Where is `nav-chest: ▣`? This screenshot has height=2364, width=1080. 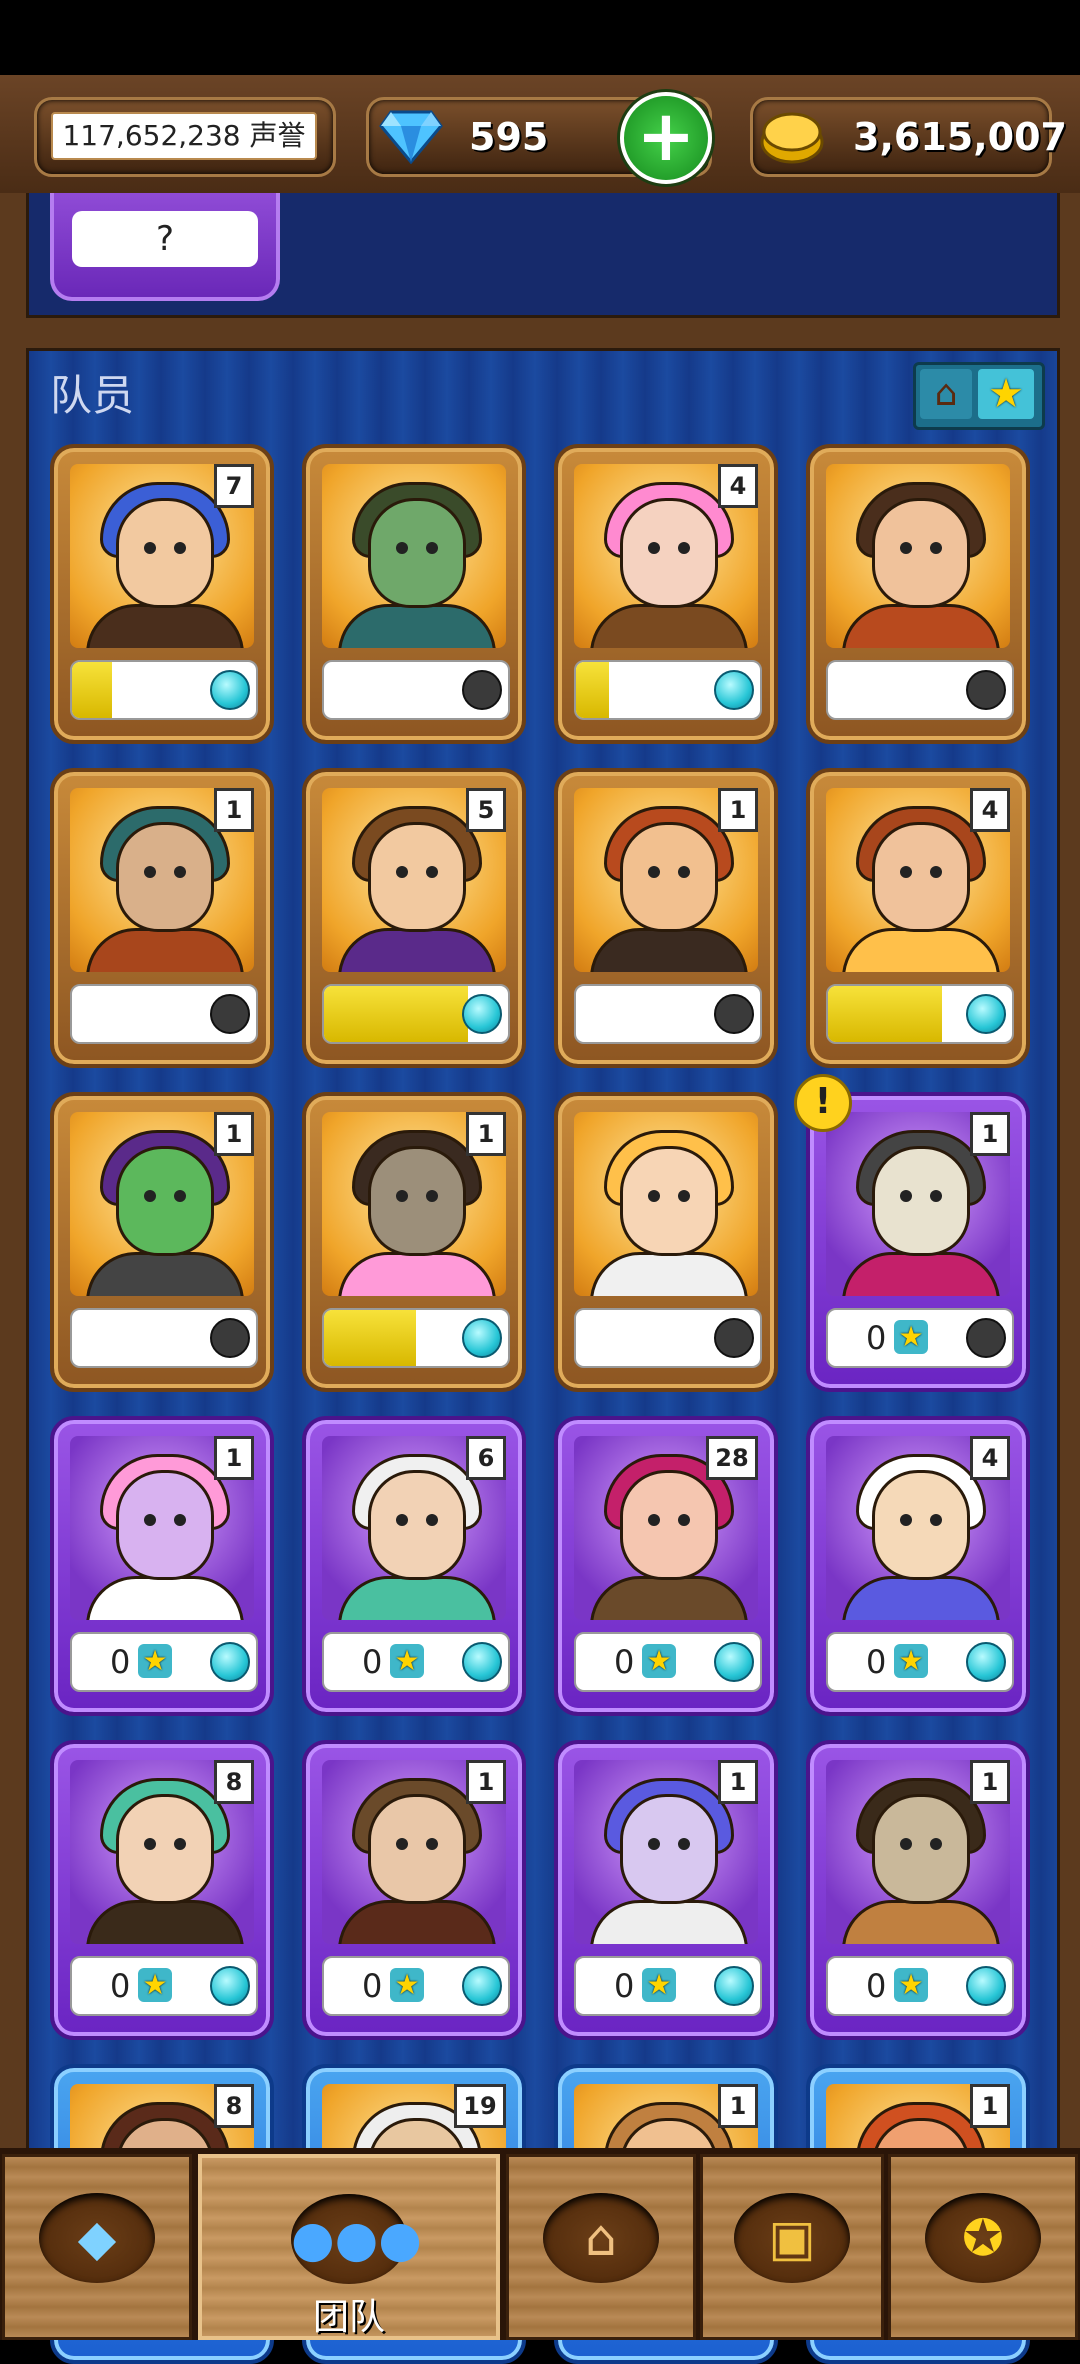
nav-chest: ▣ is located at coordinates (792, 2247).